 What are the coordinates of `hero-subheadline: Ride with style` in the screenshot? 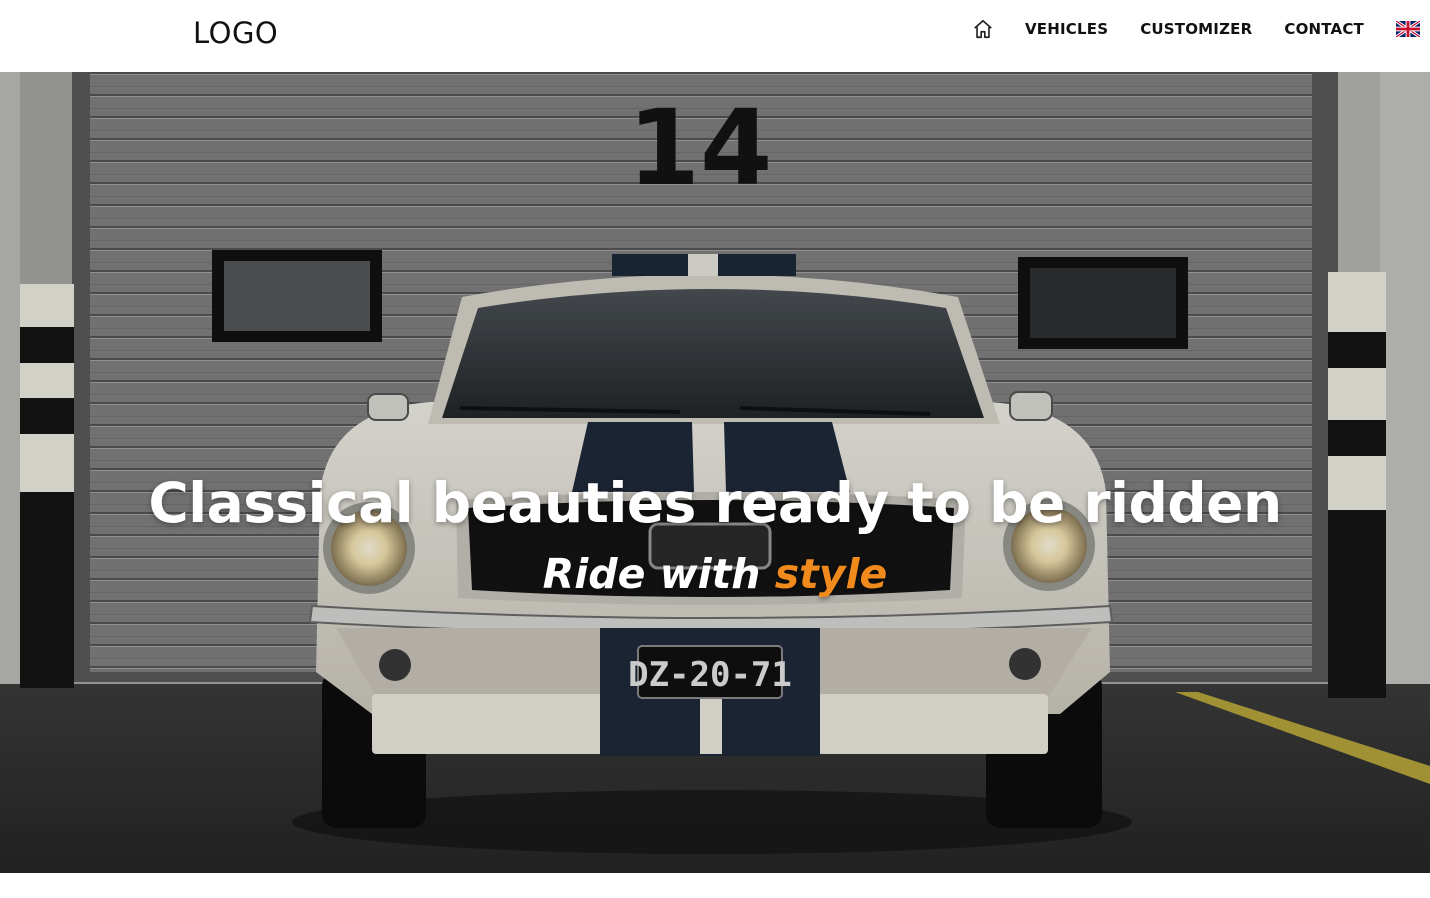 It's located at (715, 574).